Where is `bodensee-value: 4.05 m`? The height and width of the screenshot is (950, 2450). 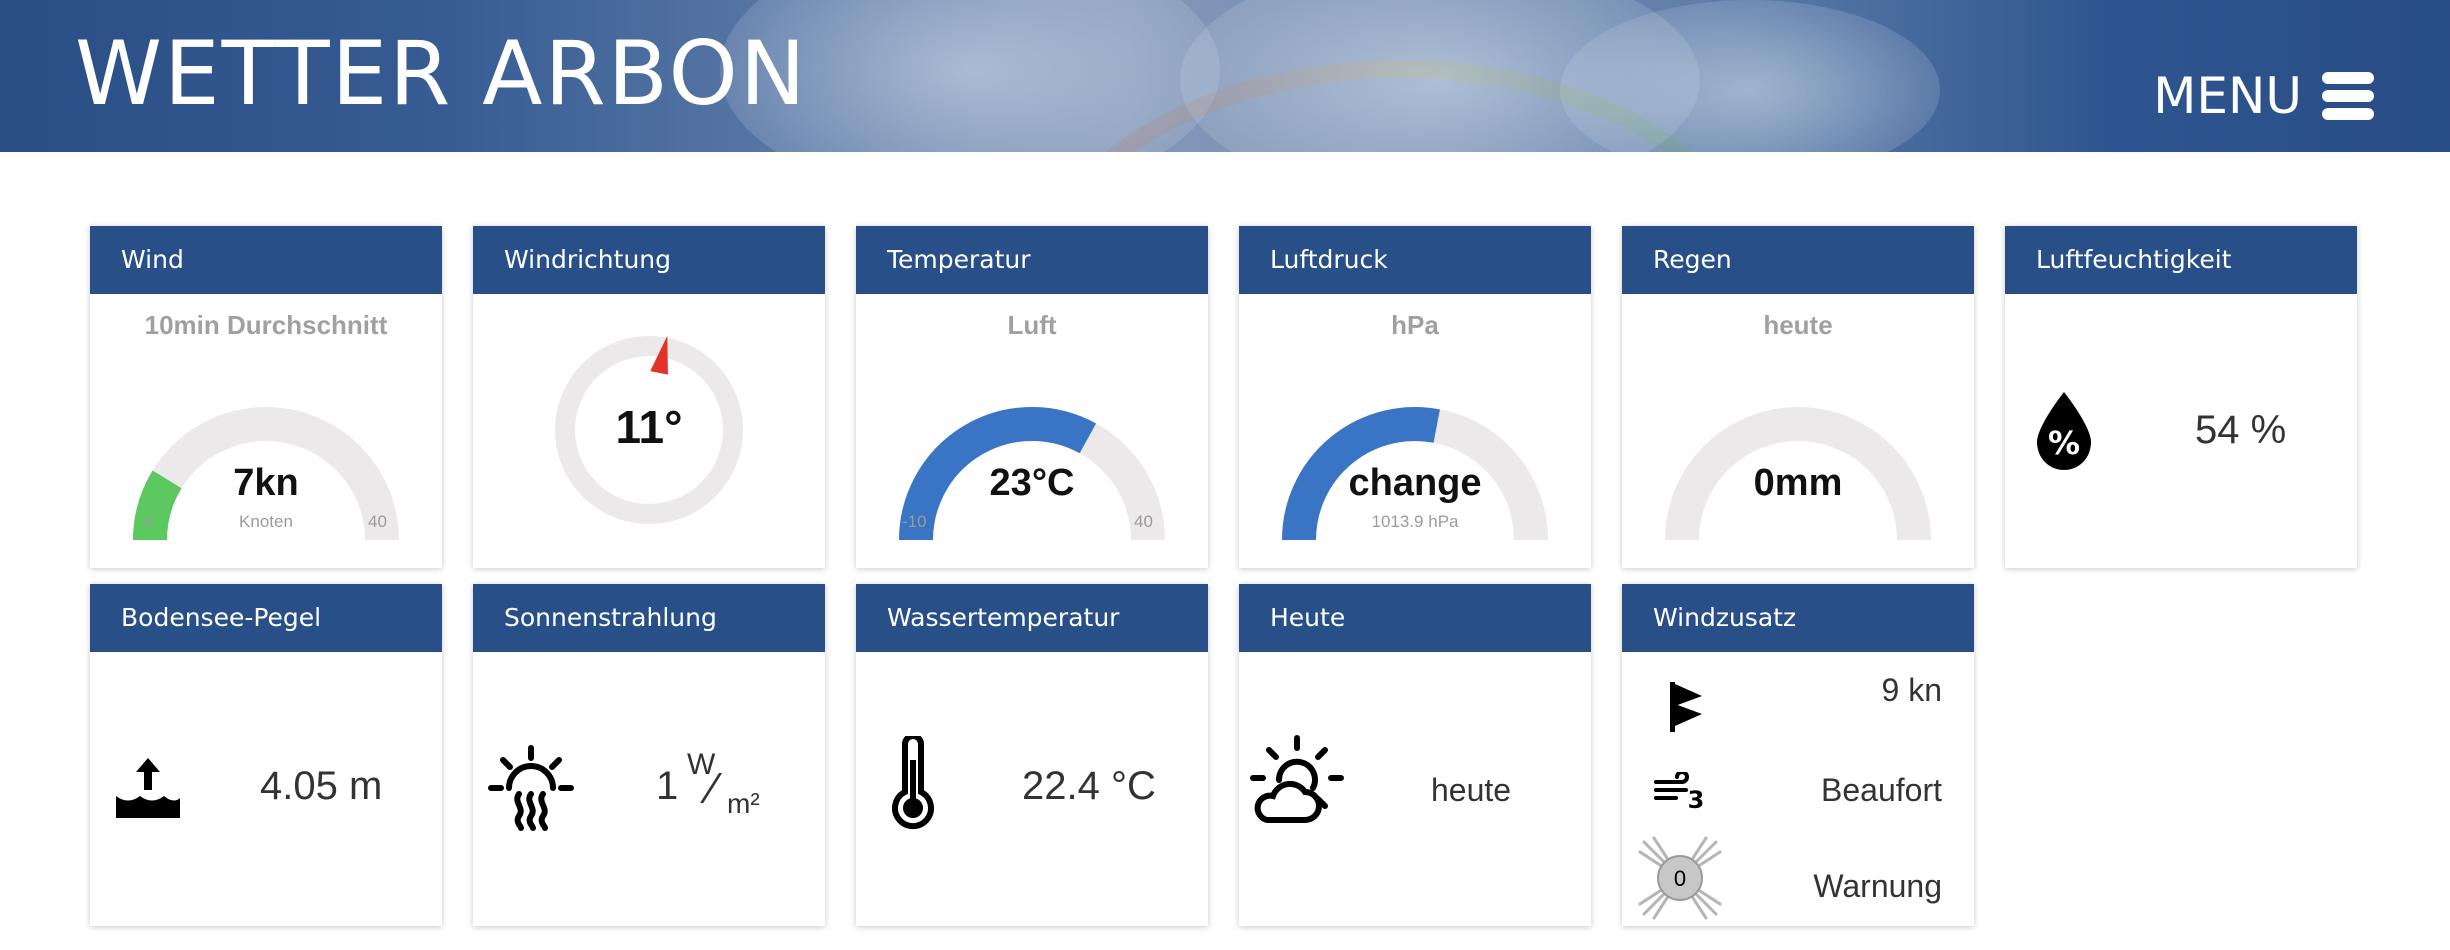
bodensee-value: 4.05 m is located at coordinates (321, 786).